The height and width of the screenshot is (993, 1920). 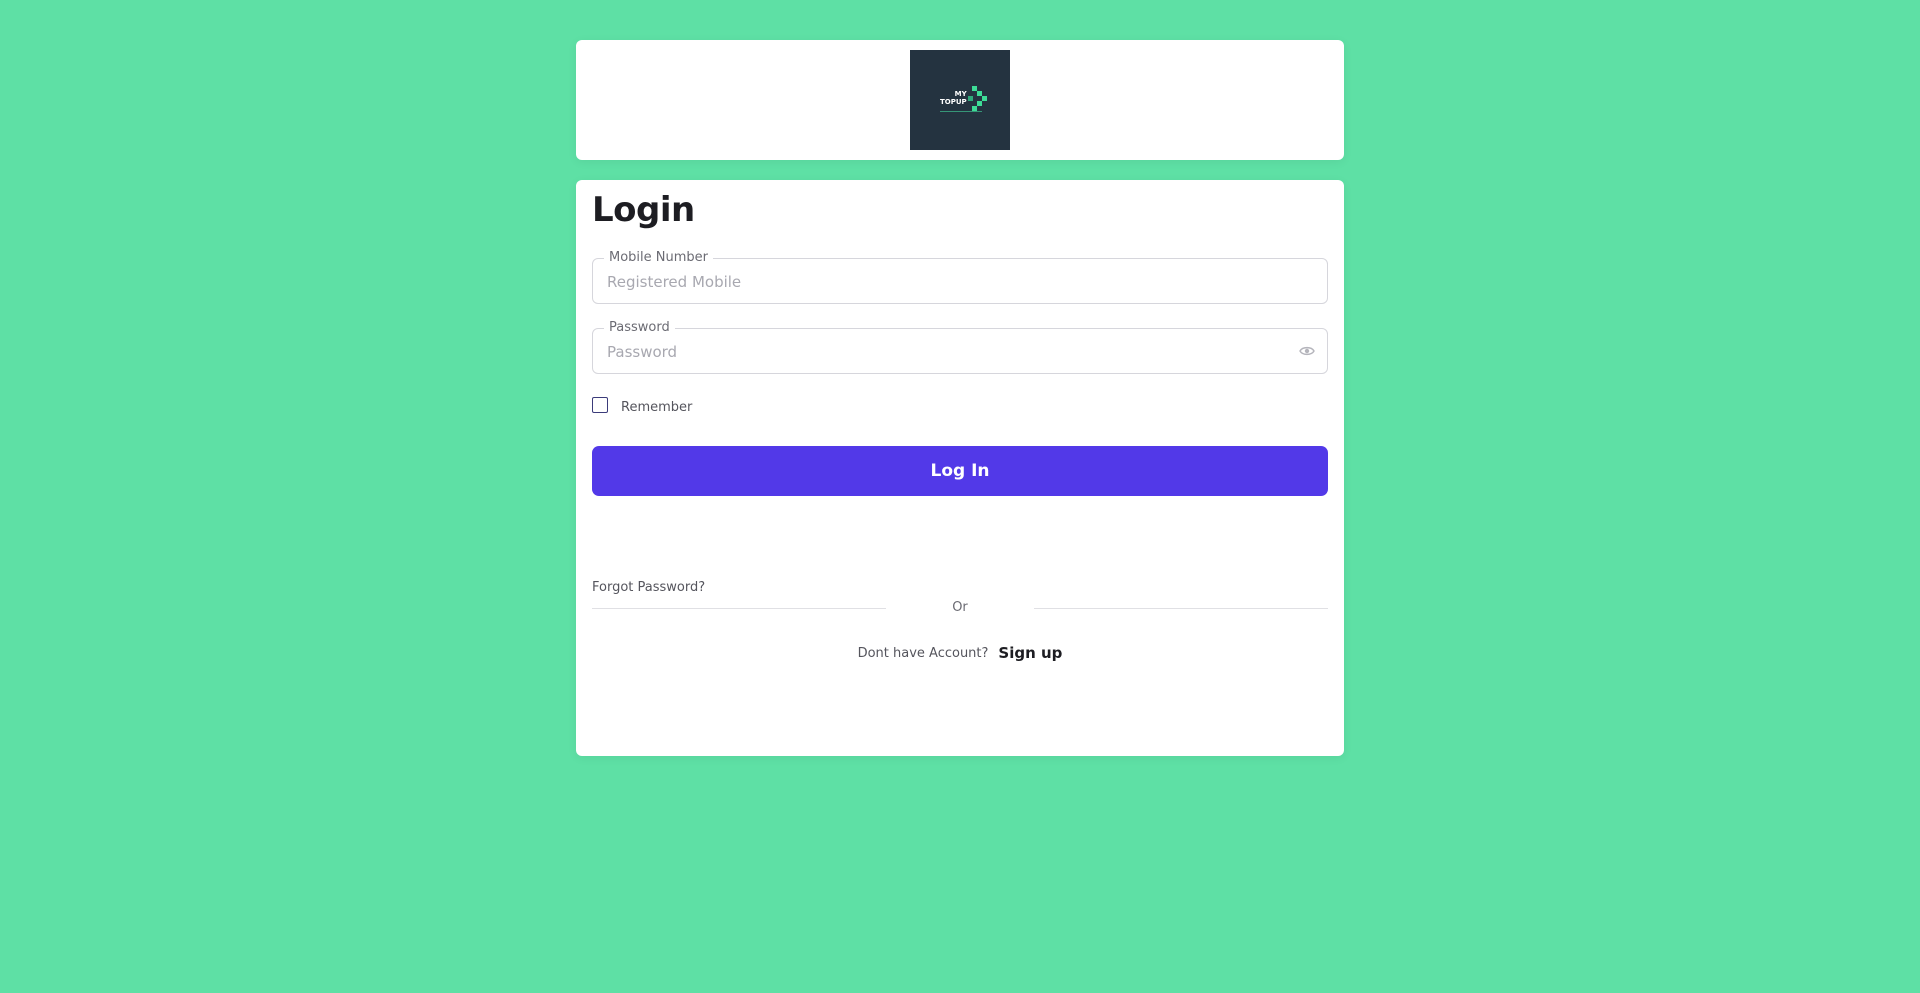 What do you see at coordinates (960, 94) in the screenshot?
I see `logo-line-1: MY` at bounding box center [960, 94].